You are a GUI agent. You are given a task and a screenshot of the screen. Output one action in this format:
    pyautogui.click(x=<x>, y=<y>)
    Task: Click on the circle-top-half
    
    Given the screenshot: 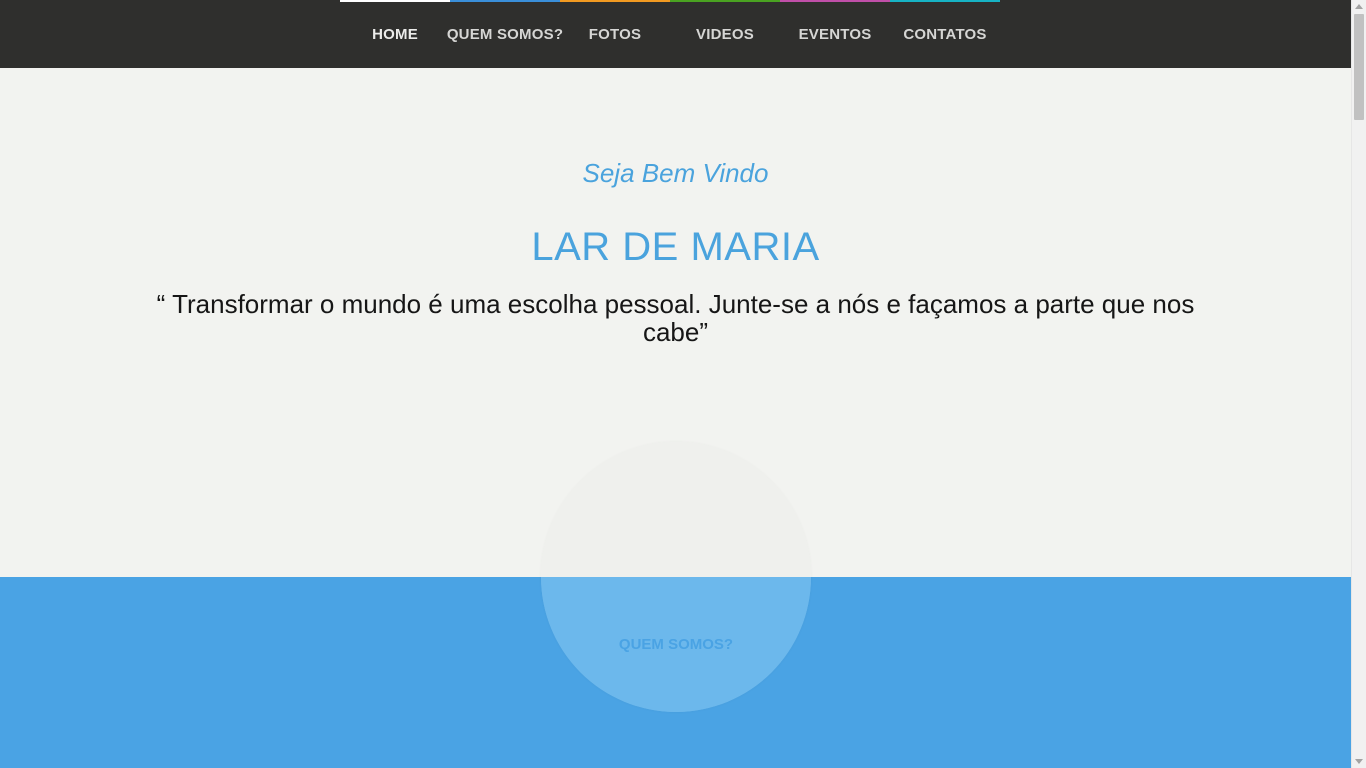 What is the action you would take?
    pyautogui.click(x=676, y=509)
    